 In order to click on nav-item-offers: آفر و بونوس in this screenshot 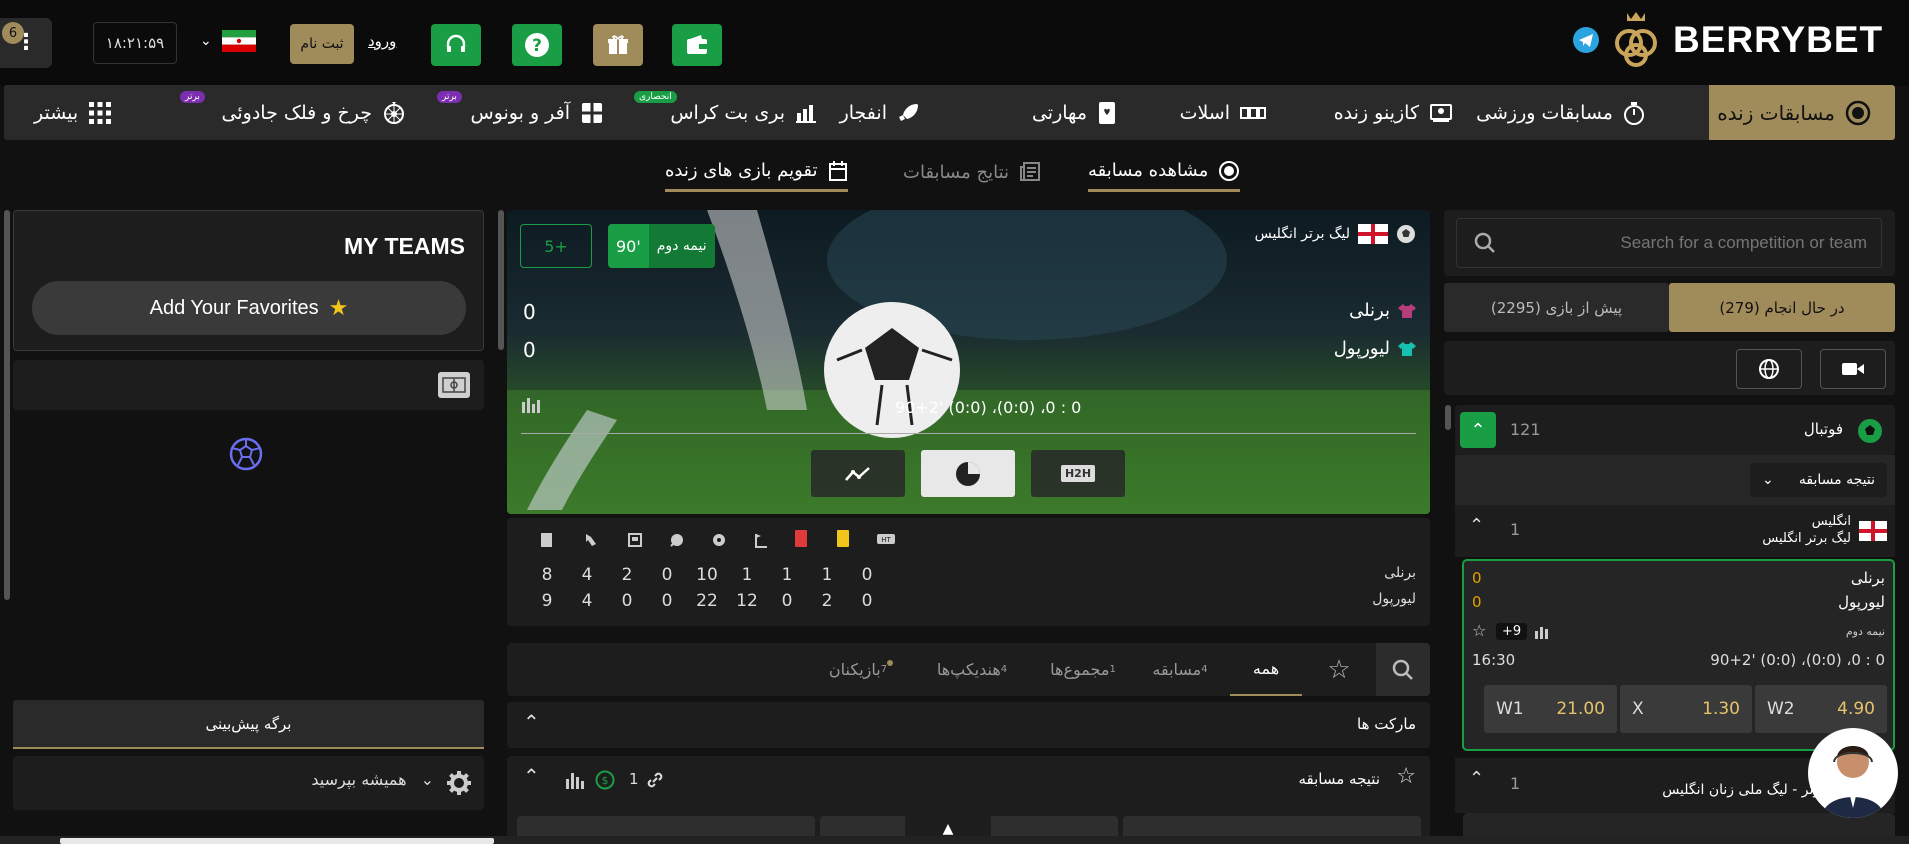, I will do `click(538, 112)`.